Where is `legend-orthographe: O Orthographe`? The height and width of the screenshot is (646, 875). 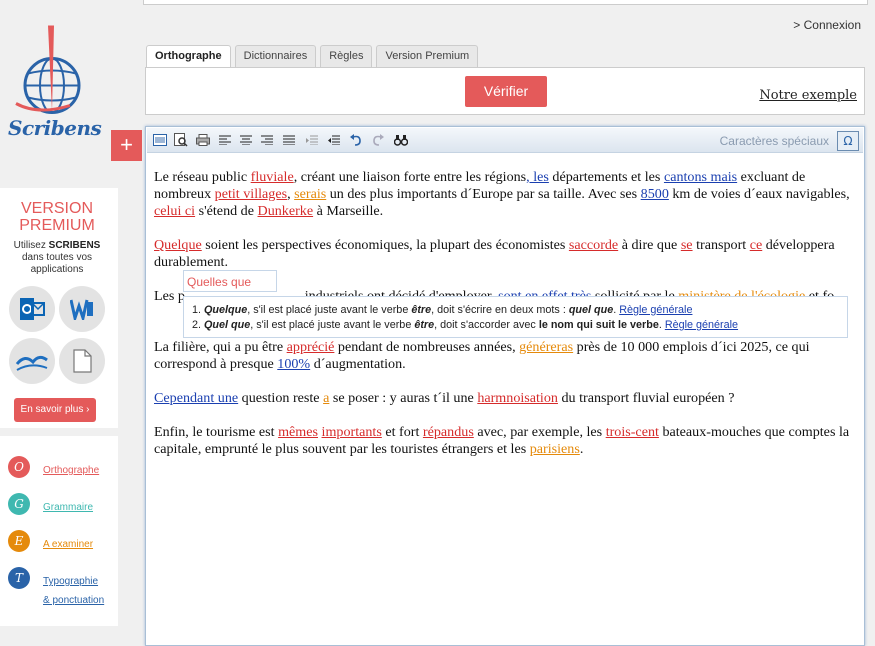 legend-orthographe: O Orthographe is located at coordinates (53, 468).